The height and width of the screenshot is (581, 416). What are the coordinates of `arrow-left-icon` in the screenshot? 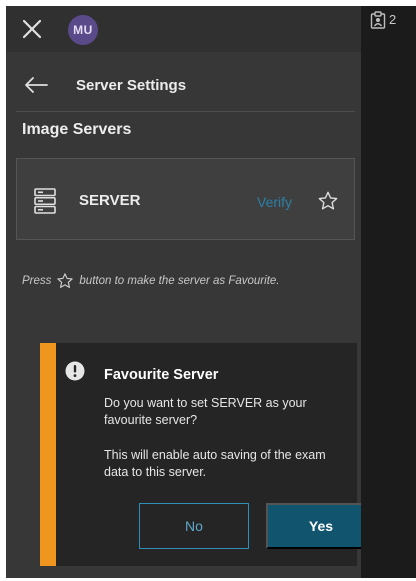 It's located at (36, 85).